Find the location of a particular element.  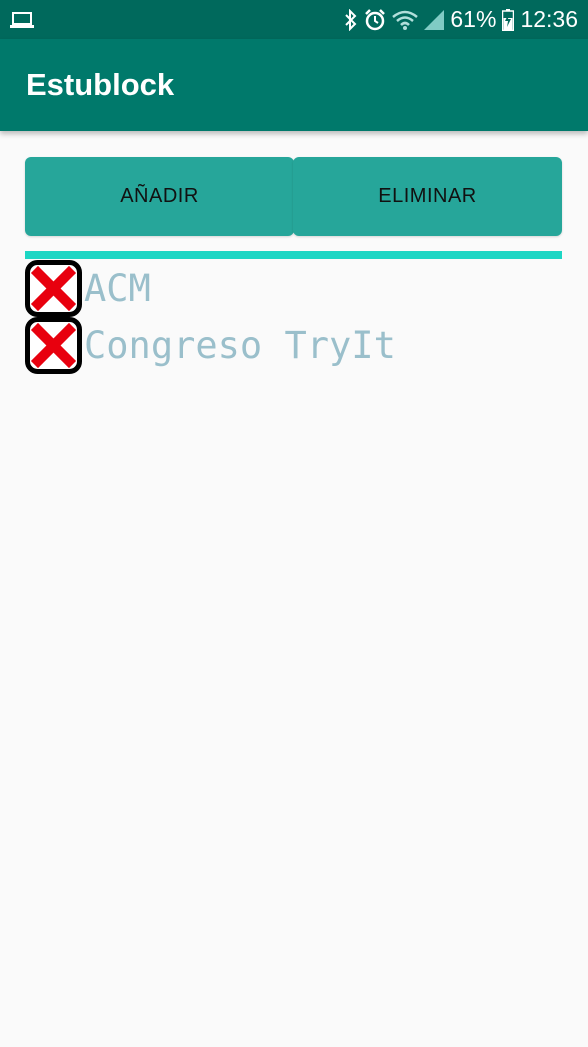

divider is located at coordinates (293, 255).